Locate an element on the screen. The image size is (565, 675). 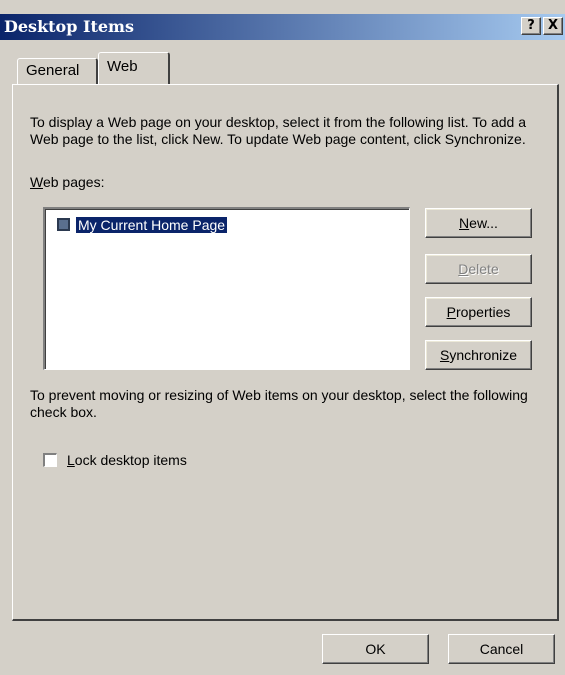
title-bar: Desktop Items ? X is located at coordinates (282, 27).